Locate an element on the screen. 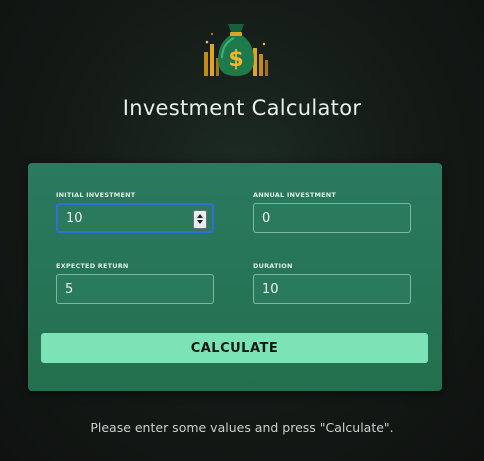 The image size is (484, 461). annual-investment-input is located at coordinates (332, 218).